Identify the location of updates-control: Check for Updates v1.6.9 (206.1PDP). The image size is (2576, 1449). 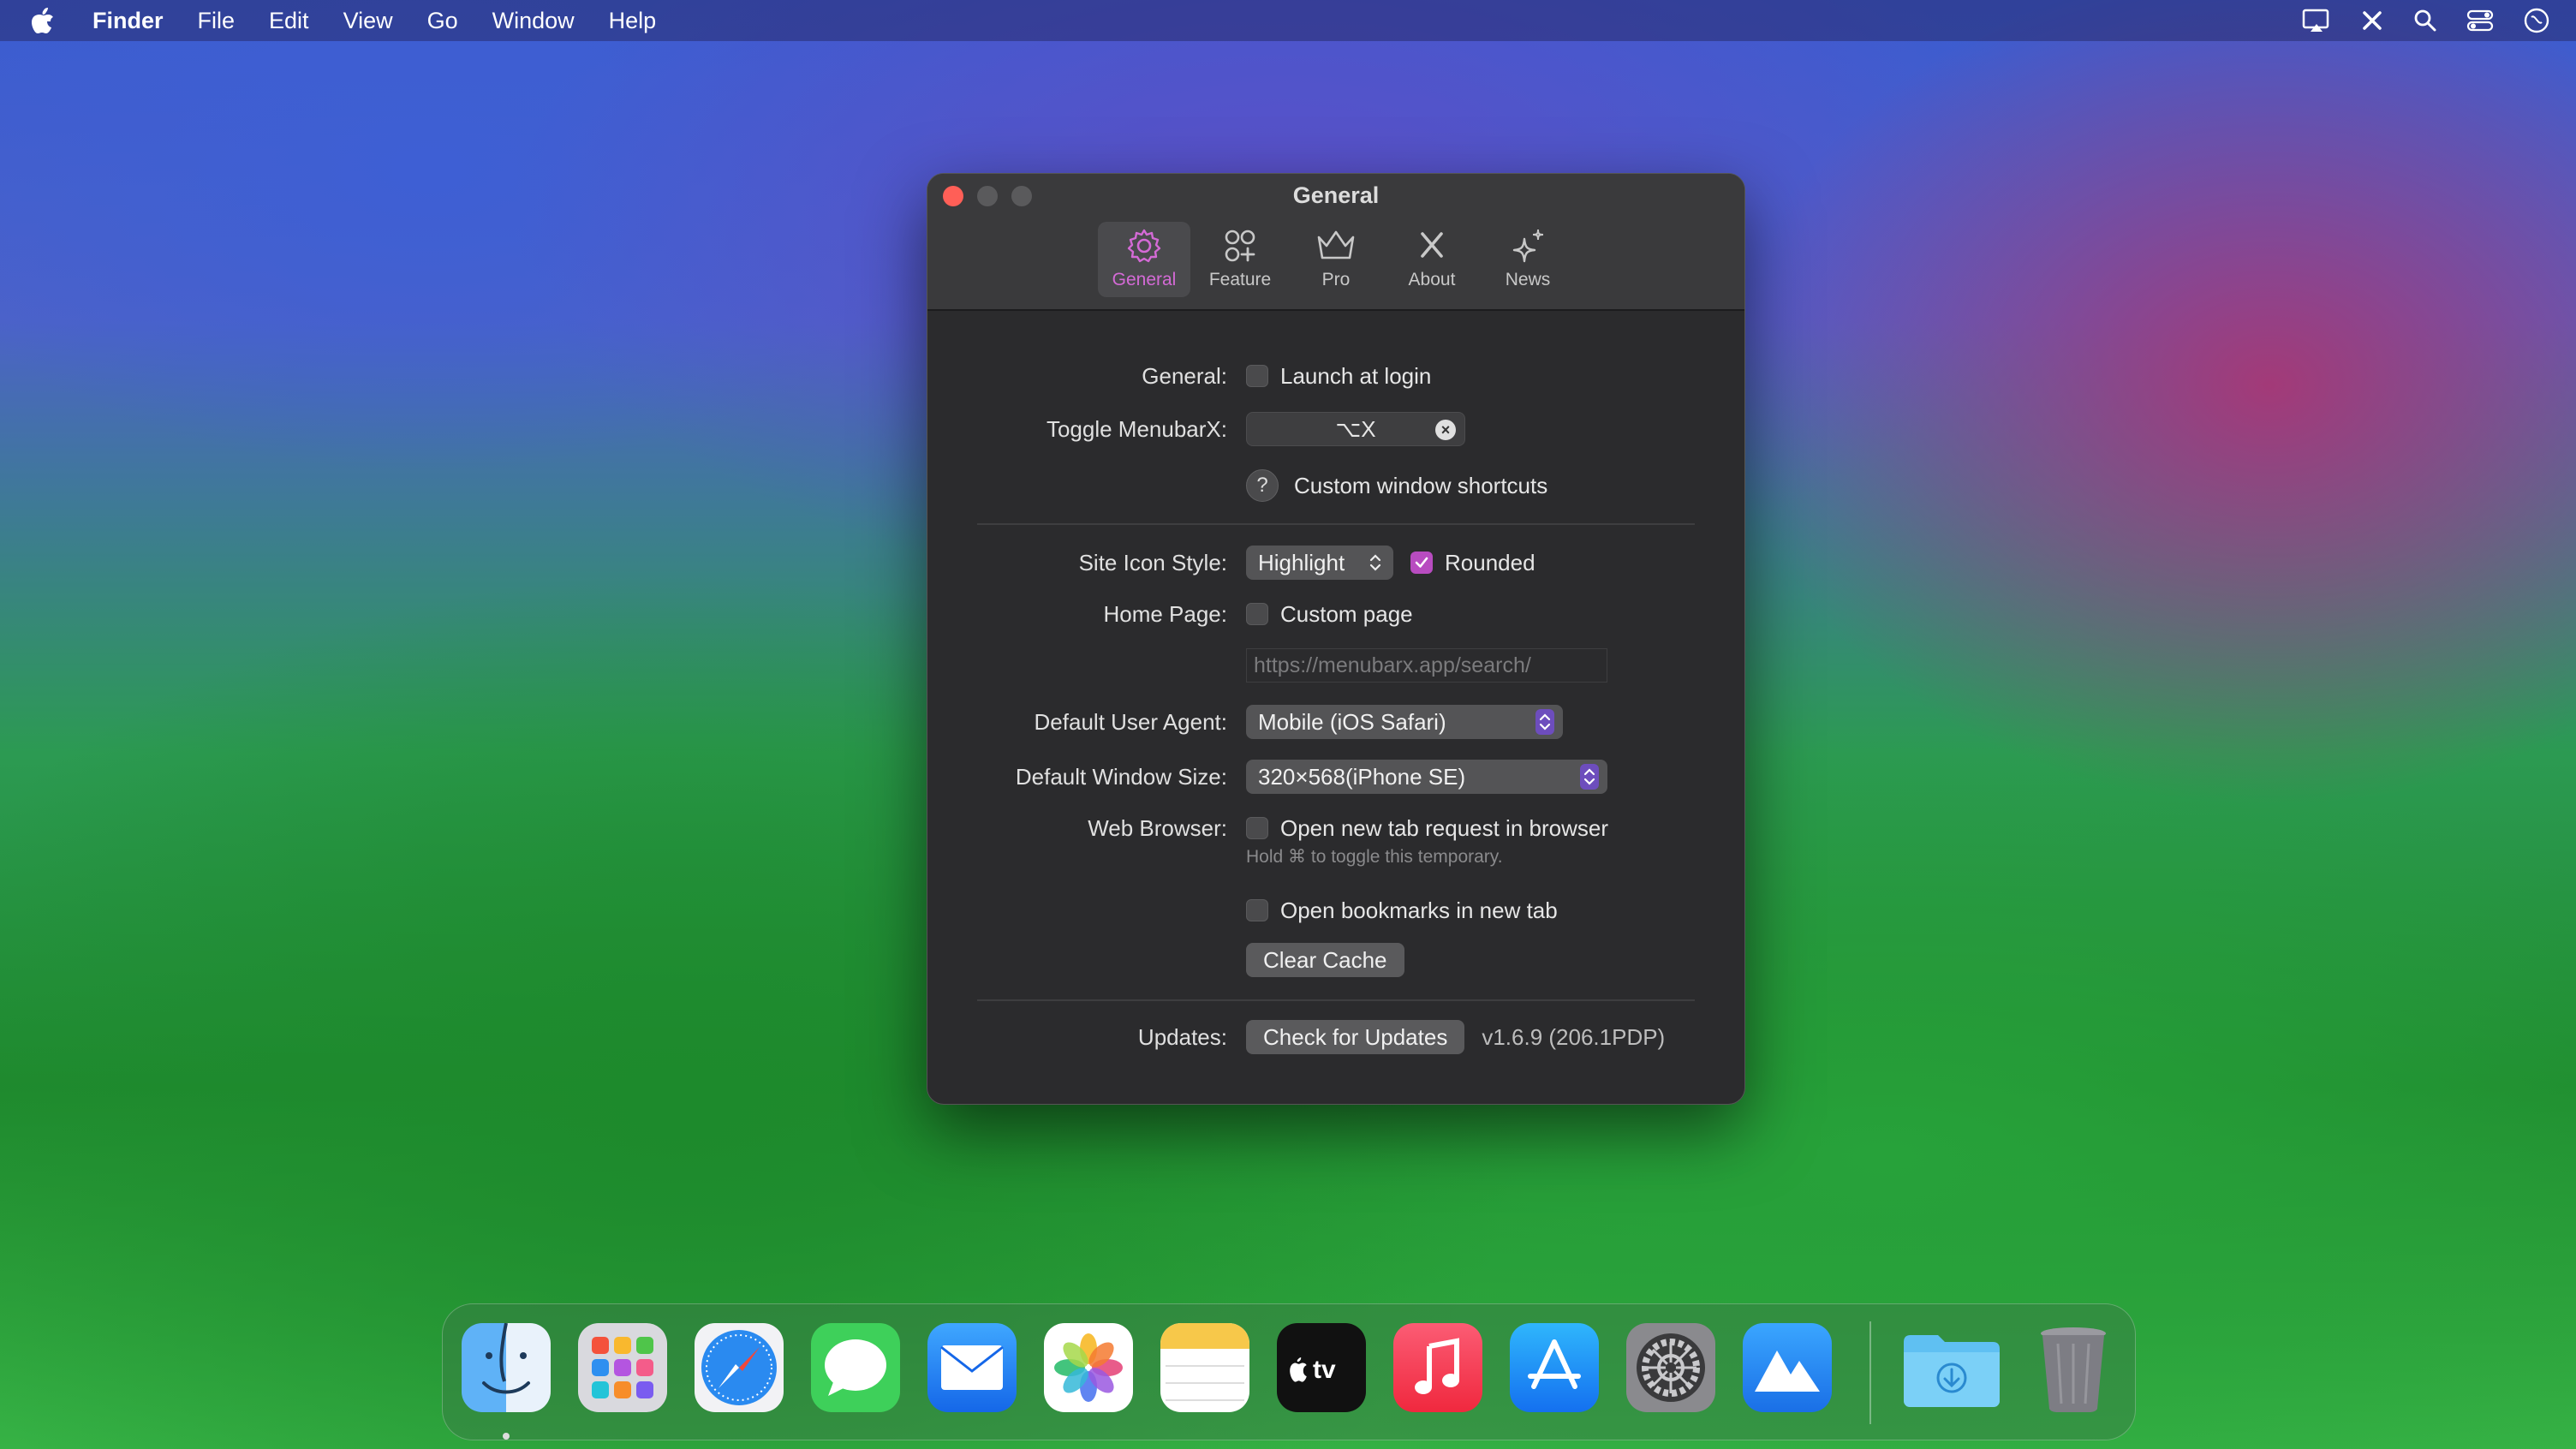
(1455, 1037).